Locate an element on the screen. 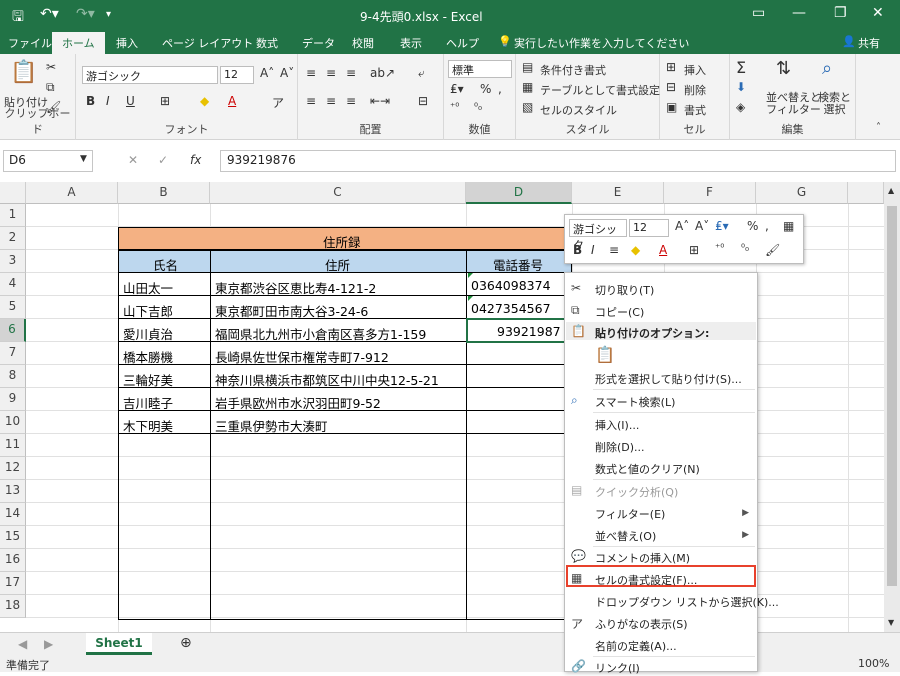 The height and width of the screenshot is (676, 900). restore-icon: ❐ is located at coordinates (840, 13).